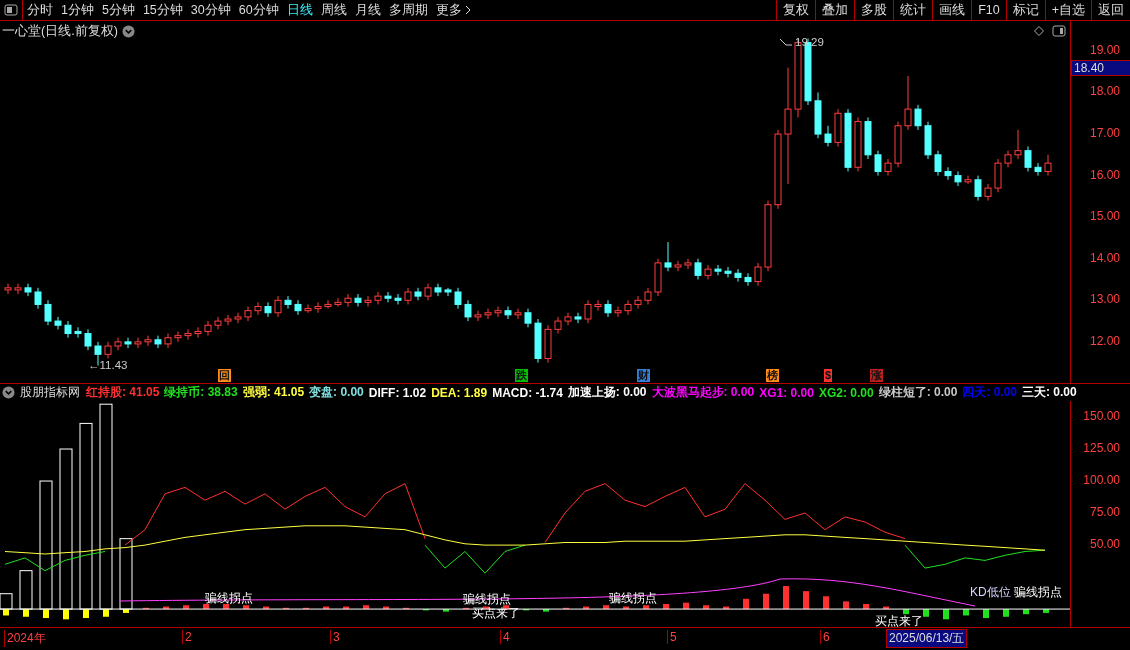  What do you see at coordinates (1101, 480) in the screenshot?
I see `indicator-axis-label: 100.00` at bounding box center [1101, 480].